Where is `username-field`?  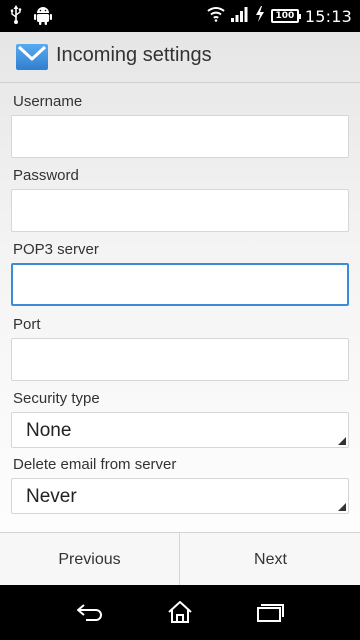 username-field is located at coordinates (180, 136).